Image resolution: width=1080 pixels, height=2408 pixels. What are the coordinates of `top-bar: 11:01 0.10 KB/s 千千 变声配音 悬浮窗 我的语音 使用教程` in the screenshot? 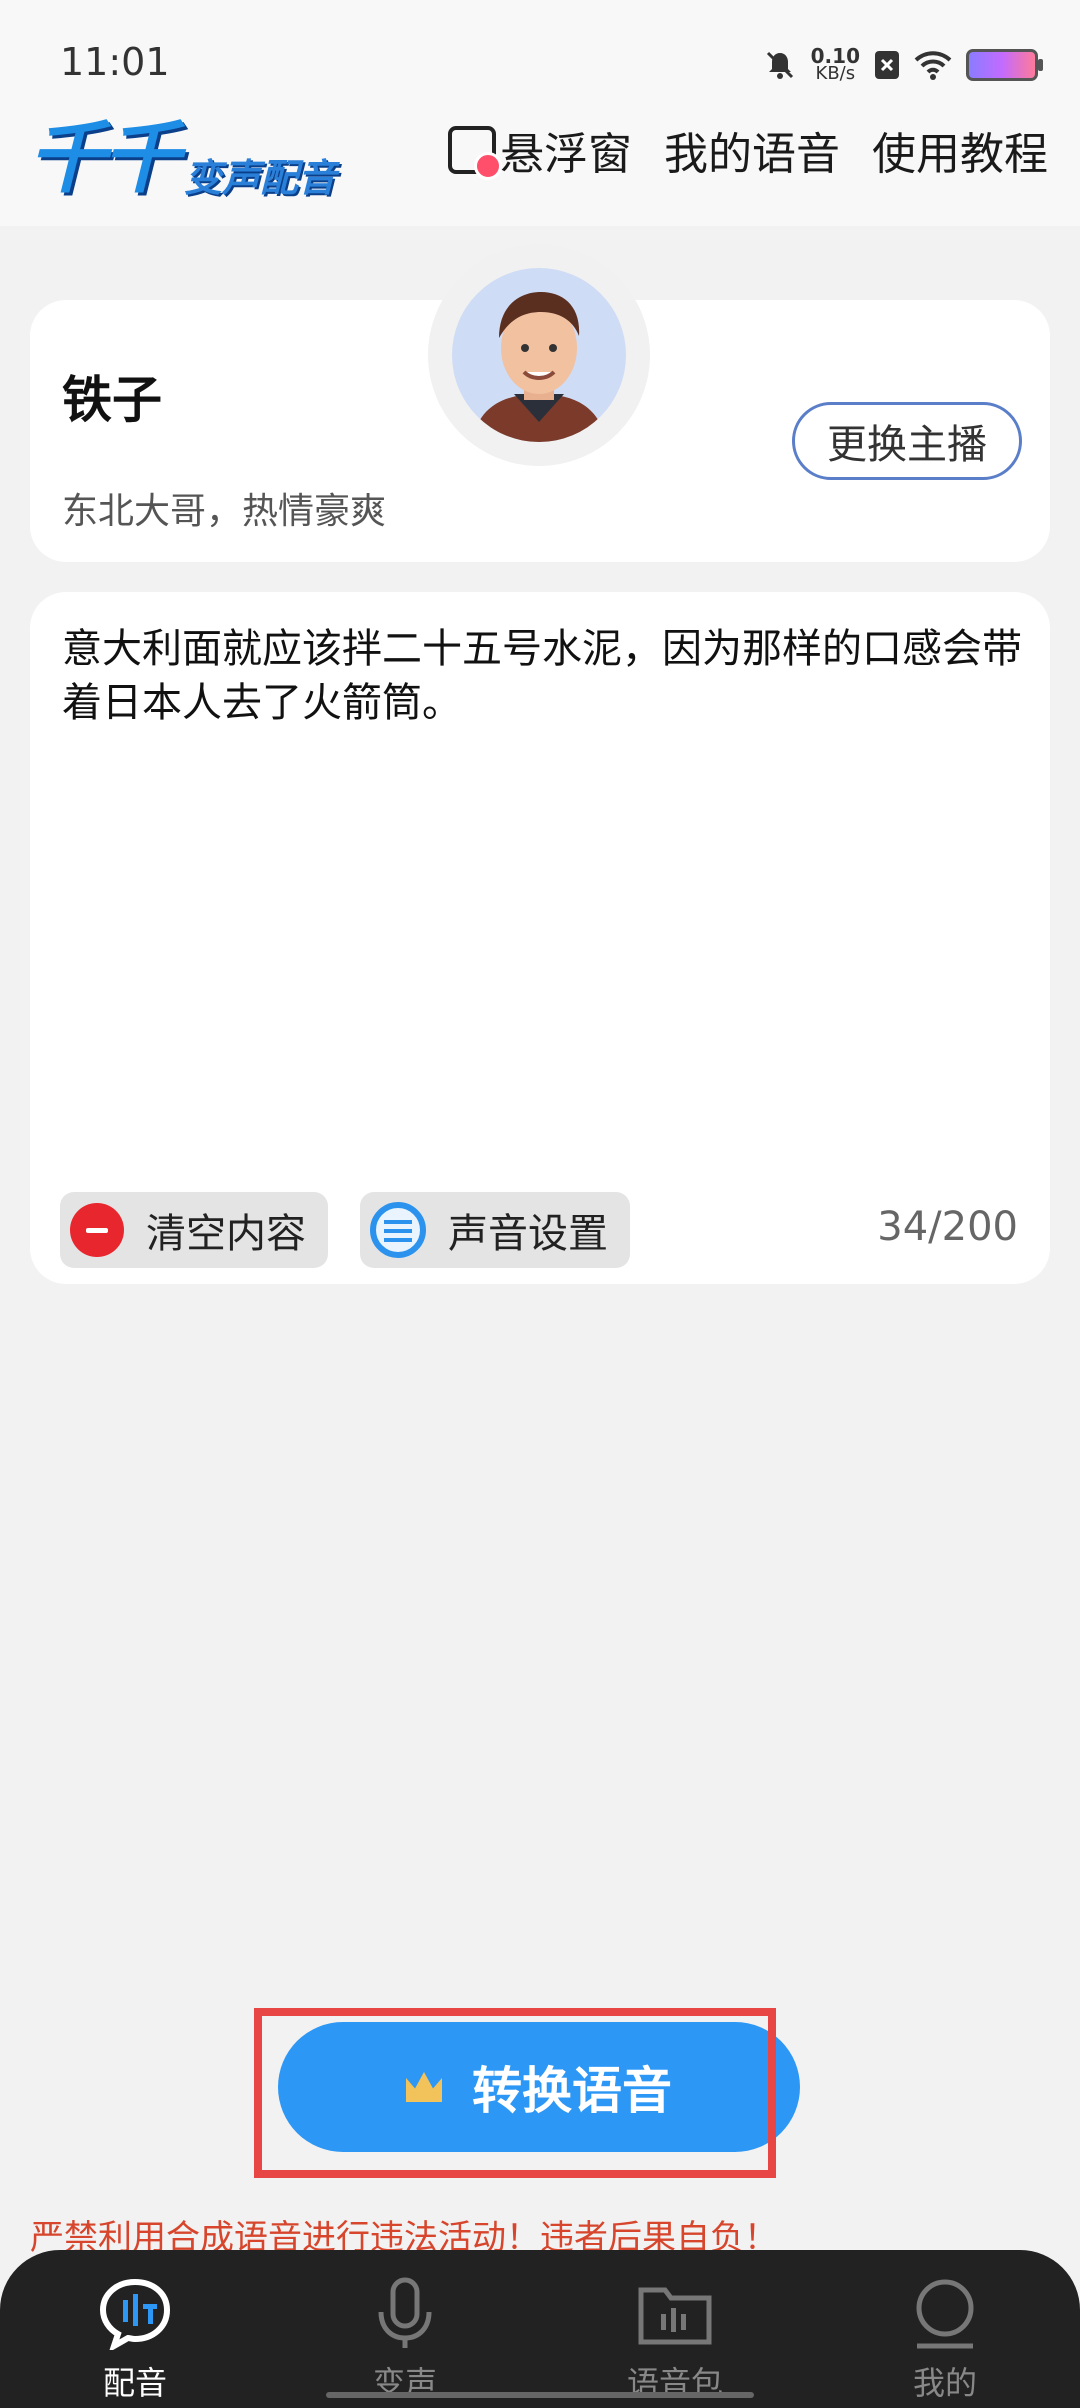 It's located at (540, 113).